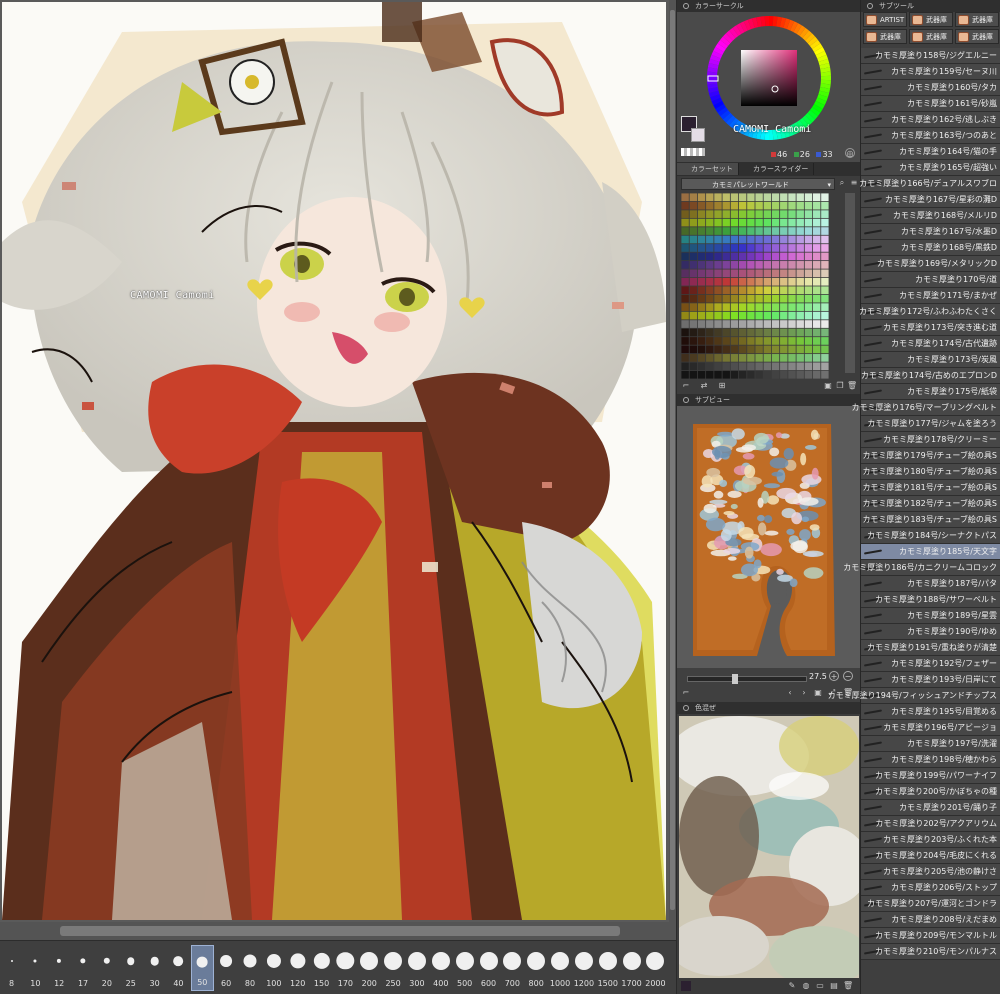  Describe the element at coordinates (202, 968) in the screenshot. I see `brush-size-option: 50` at that location.